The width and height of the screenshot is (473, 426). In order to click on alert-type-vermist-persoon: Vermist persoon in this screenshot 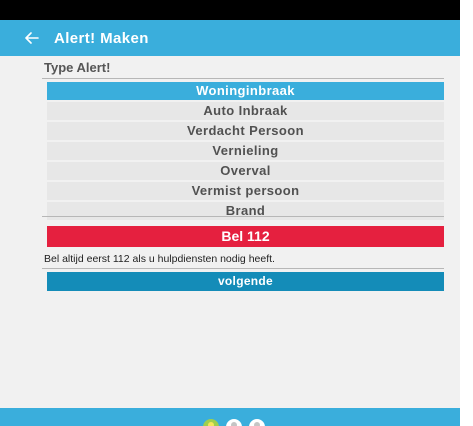, I will do `click(245, 191)`.